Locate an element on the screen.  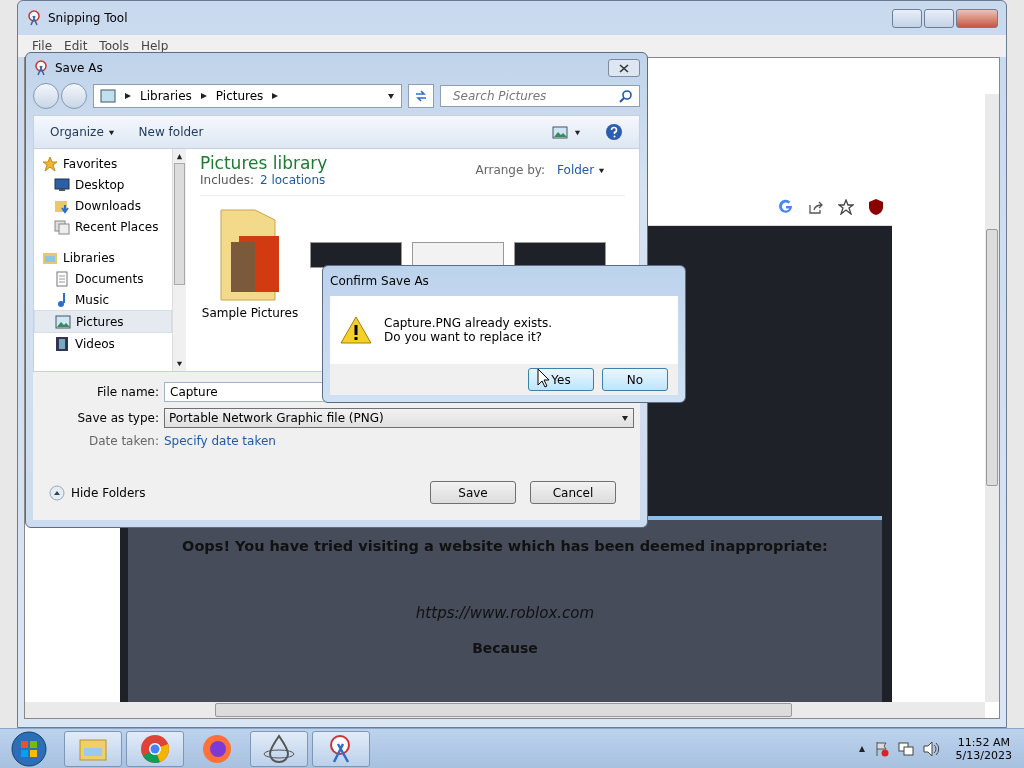
shield-icon is located at coordinates (876, 206).